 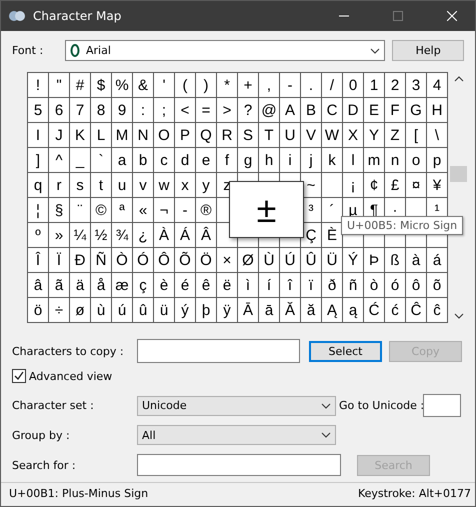 What do you see at coordinates (53, 405) in the screenshot?
I see `character-set-label: Character set :` at bounding box center [53, 405].